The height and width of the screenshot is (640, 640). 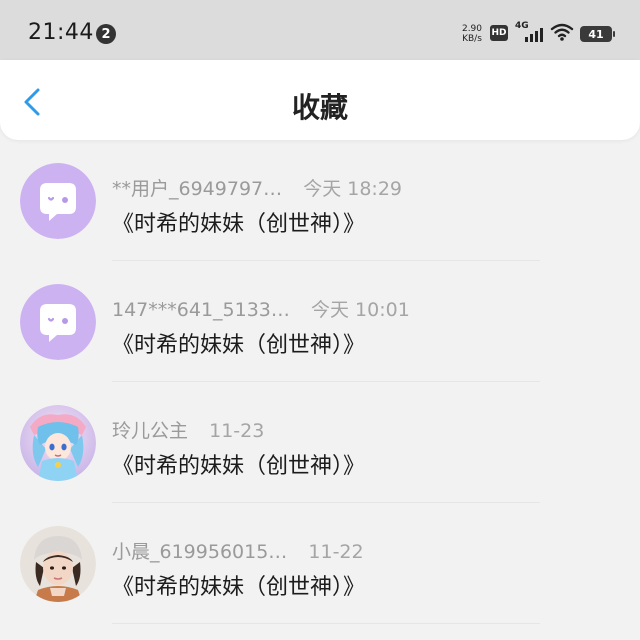 What do you see at coordinates (320, 30) in the screenshot?
I see `status-bar: 21:44 2 2.90 KB/s HD 4G 41` at bounding box center [320, 30].